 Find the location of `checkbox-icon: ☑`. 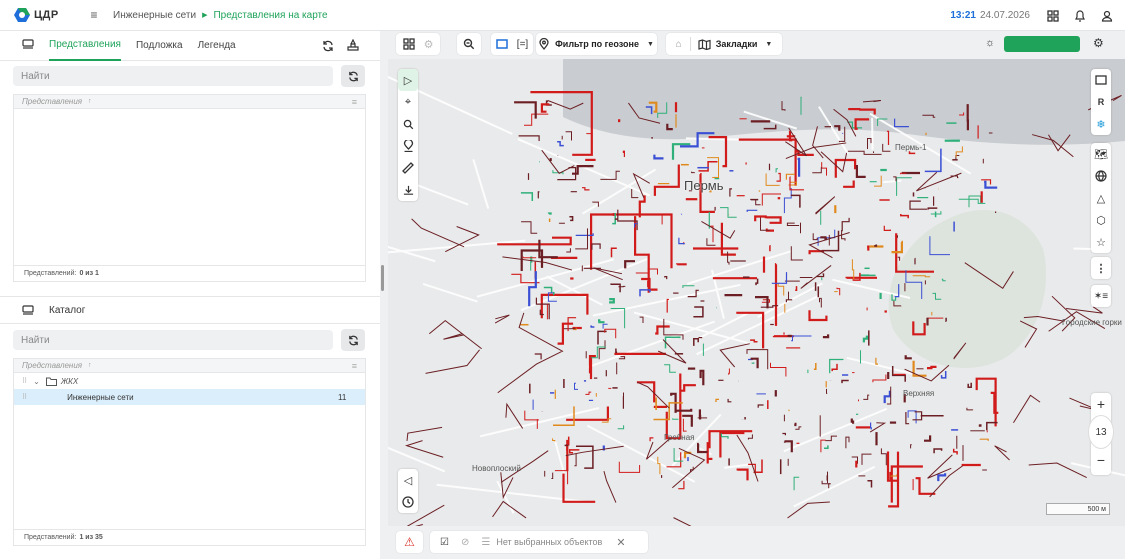

checkbox-icon: ☑ is located at coordinates (444, 542).